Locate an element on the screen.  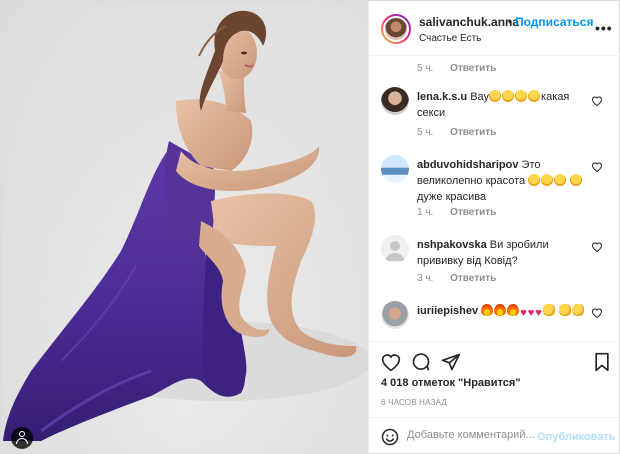
comment-text: iuriiepishev ♥♥♥ is located at coordinates (501, 312).